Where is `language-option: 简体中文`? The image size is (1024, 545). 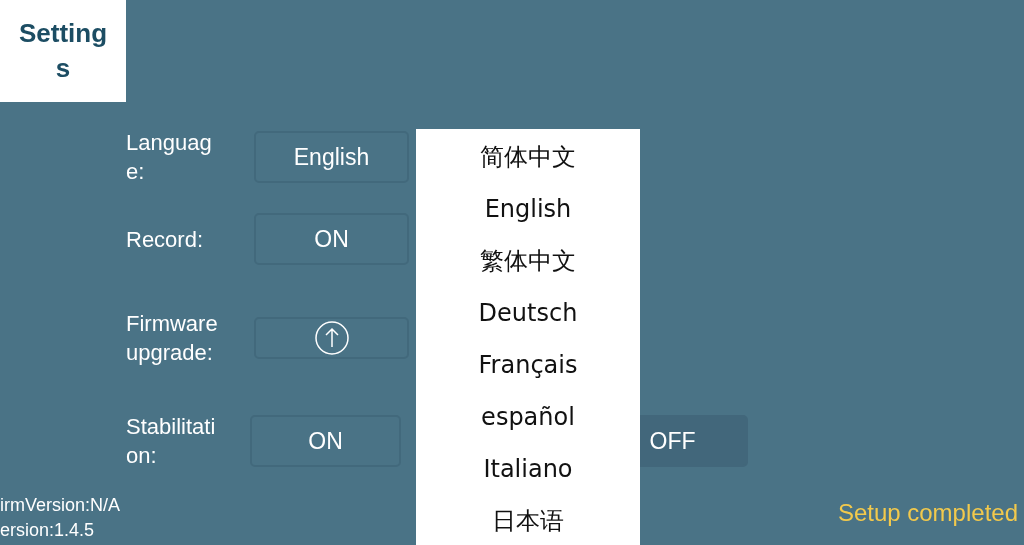 language-option: 简体中文 is located at coordinates (528, 157).